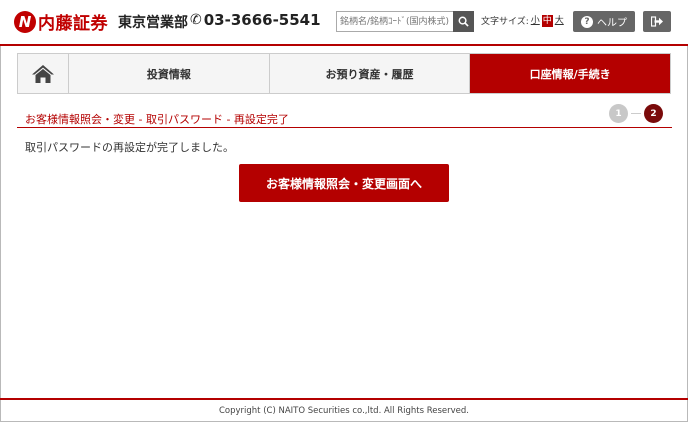 The height and width of the screenshot is (422, 688). I want to click on main-nav: 投資情報 お預り資産・履歴 口座情報/手続き, so click(344, 73).